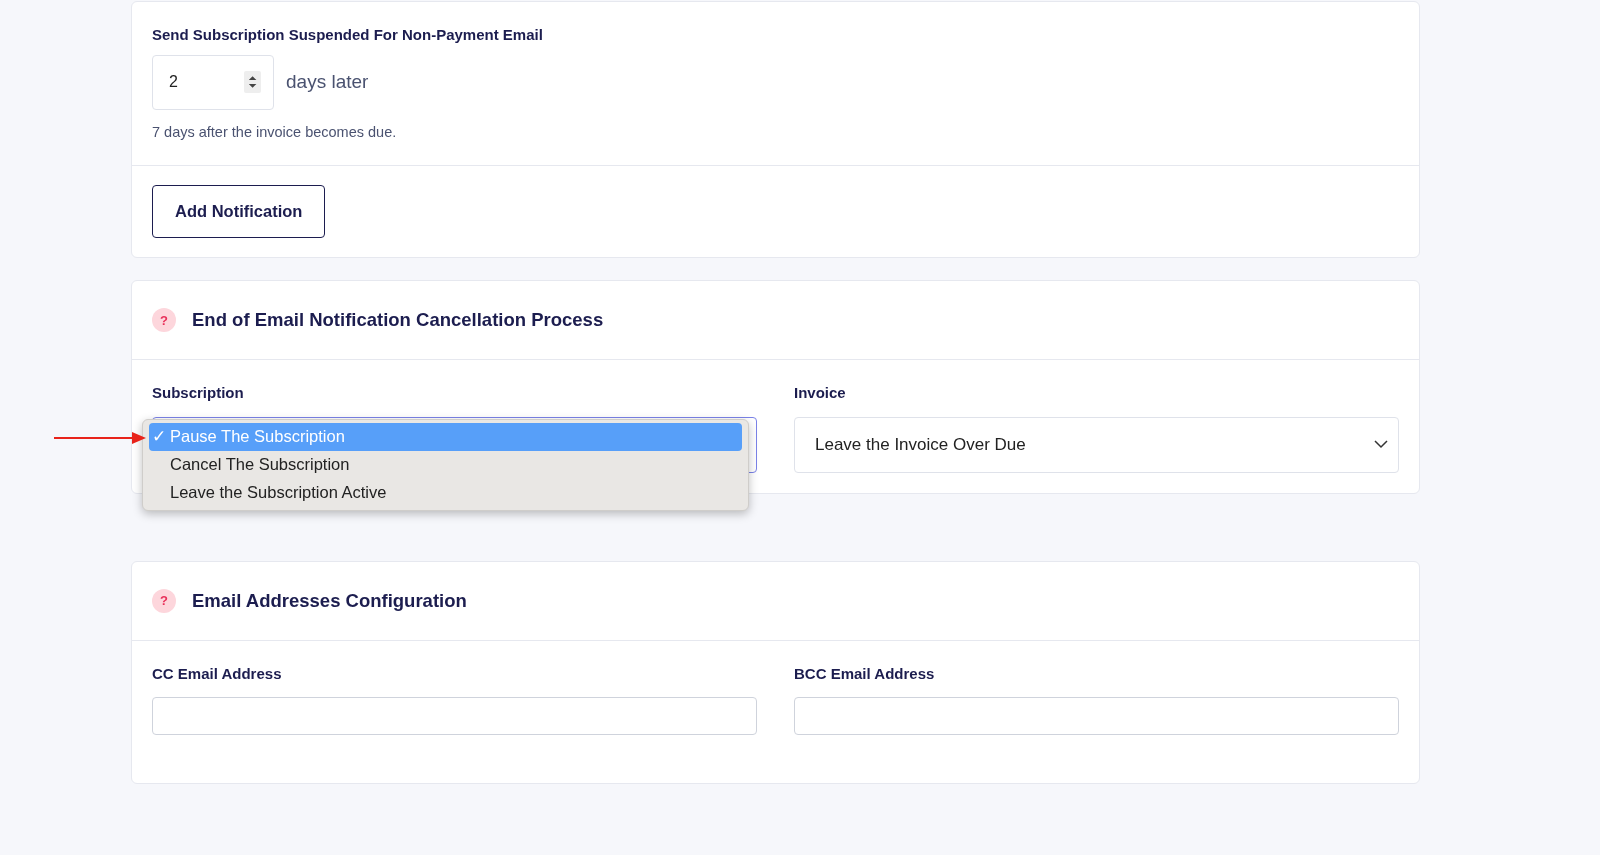 The height and width of the screenshot is (855, 1600). What do you see at coordinates (252, 82) in the screenshot?
I see `spinner-arrows-icon` at bounding box center [252, 82].